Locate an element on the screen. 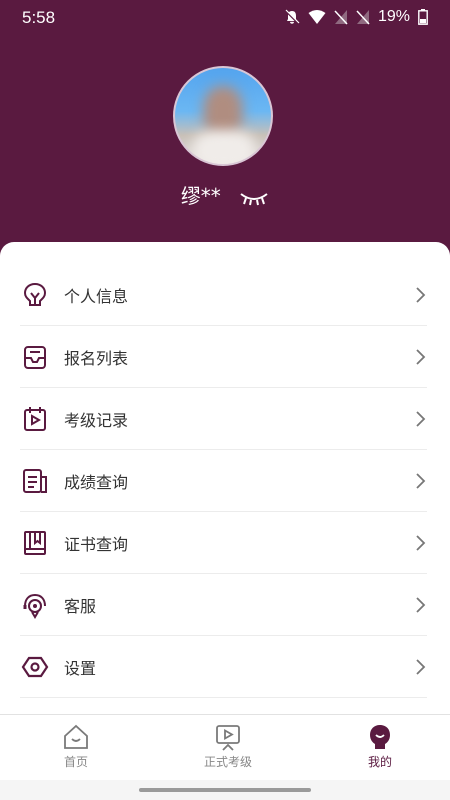 This screenshot has height=800, width=450. status-time: 5:58 is located at coordinates (39, 17).